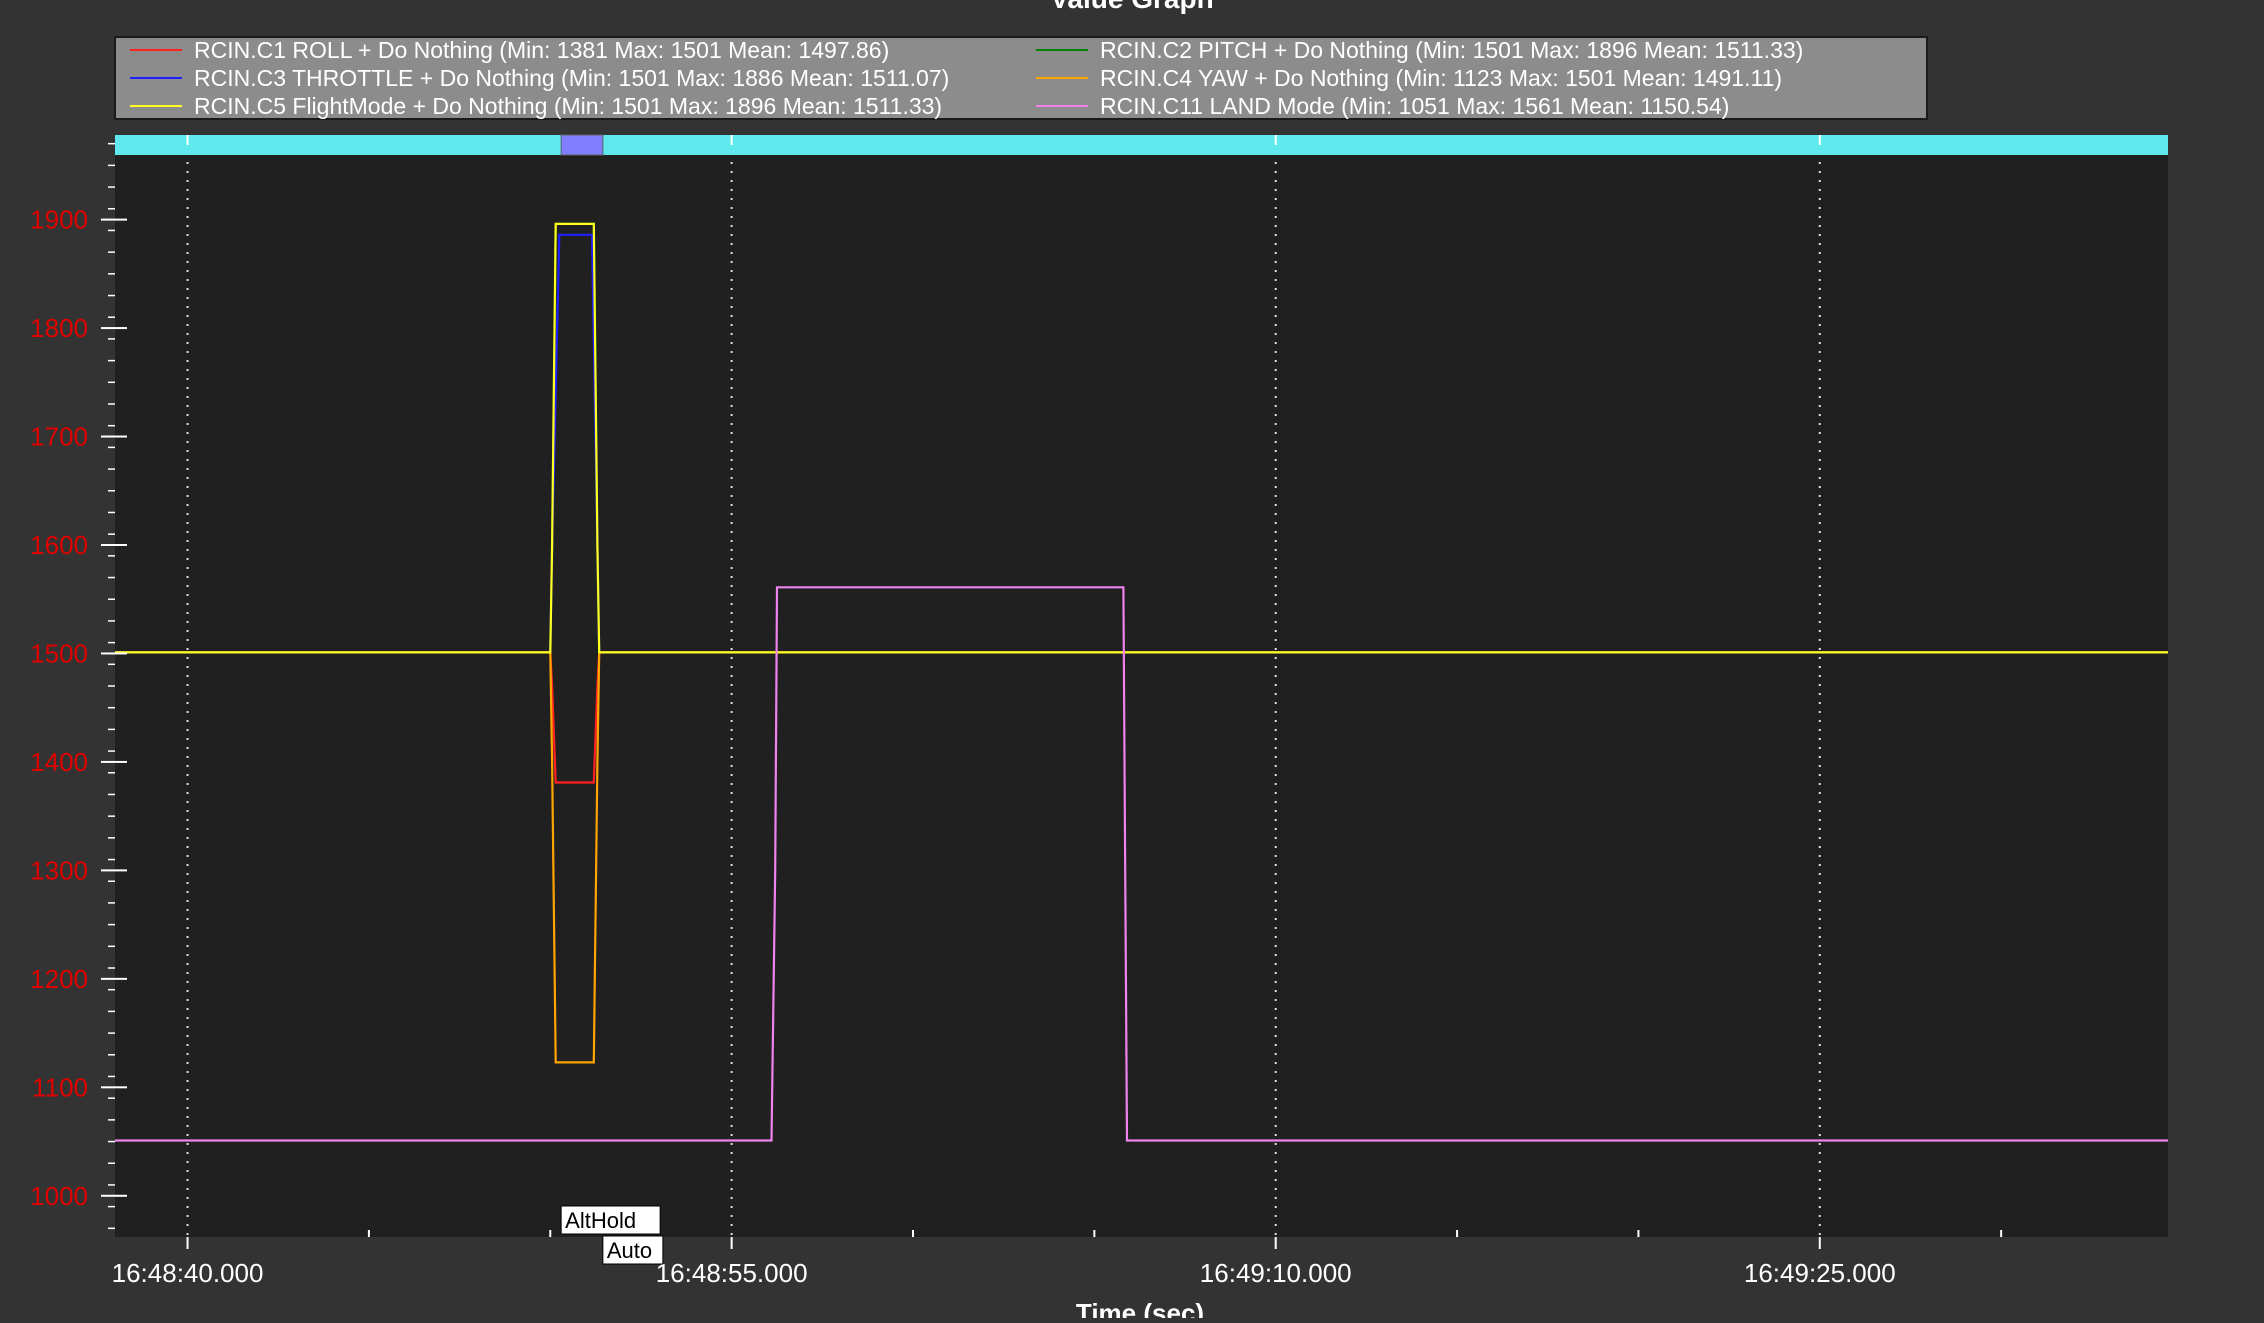  I want to click on x-tick-label: 16:48:40.000, so click(188, 1273).